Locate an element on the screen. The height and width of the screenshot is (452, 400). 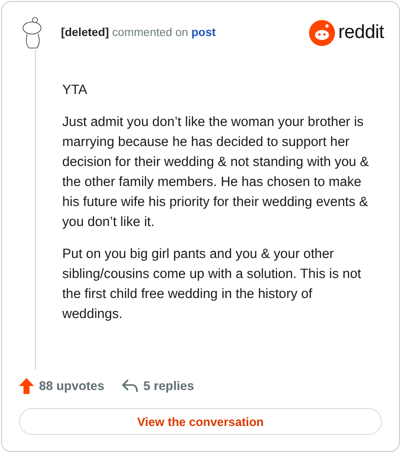
comment-meta: [deleted] commented on post is located at coordinates (139, 33).